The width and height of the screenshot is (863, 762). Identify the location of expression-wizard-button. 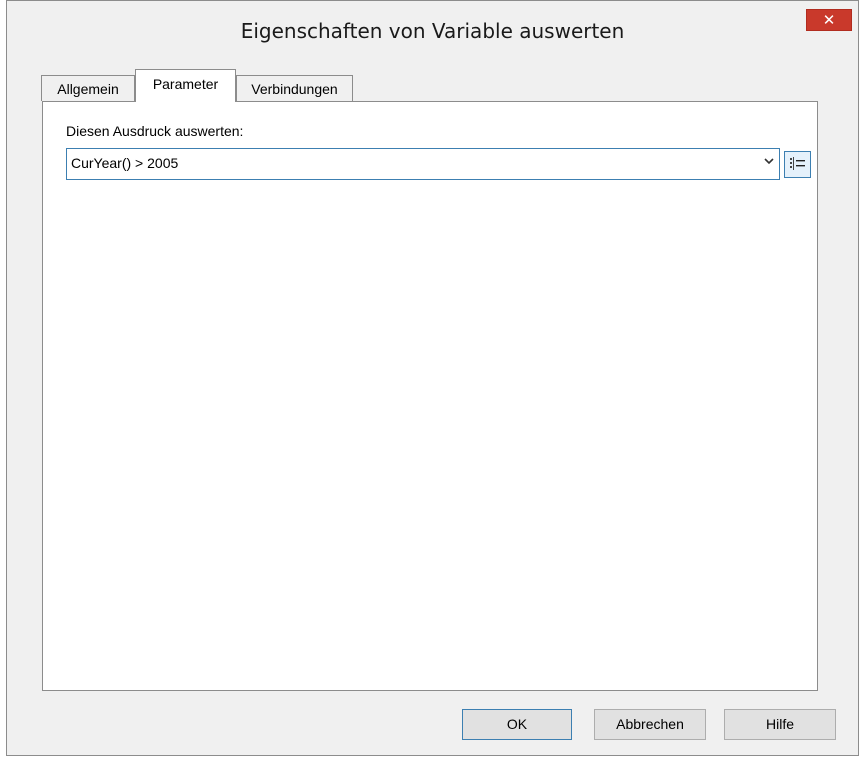
(797, 164).